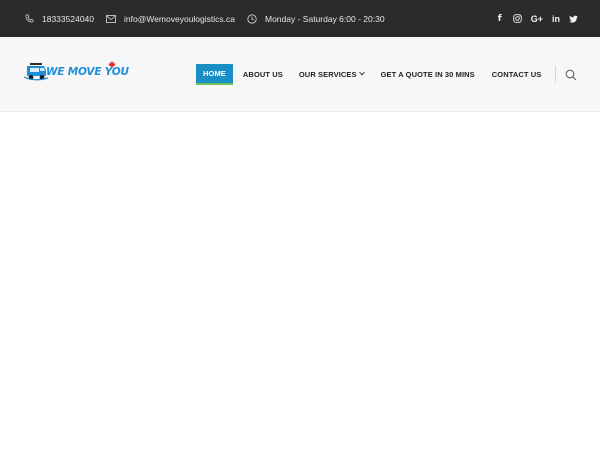 This screenshot has height=450, width=600. I want to click on email-contact: info@Wemoveyoulogistics.ca, so click(170, 18).